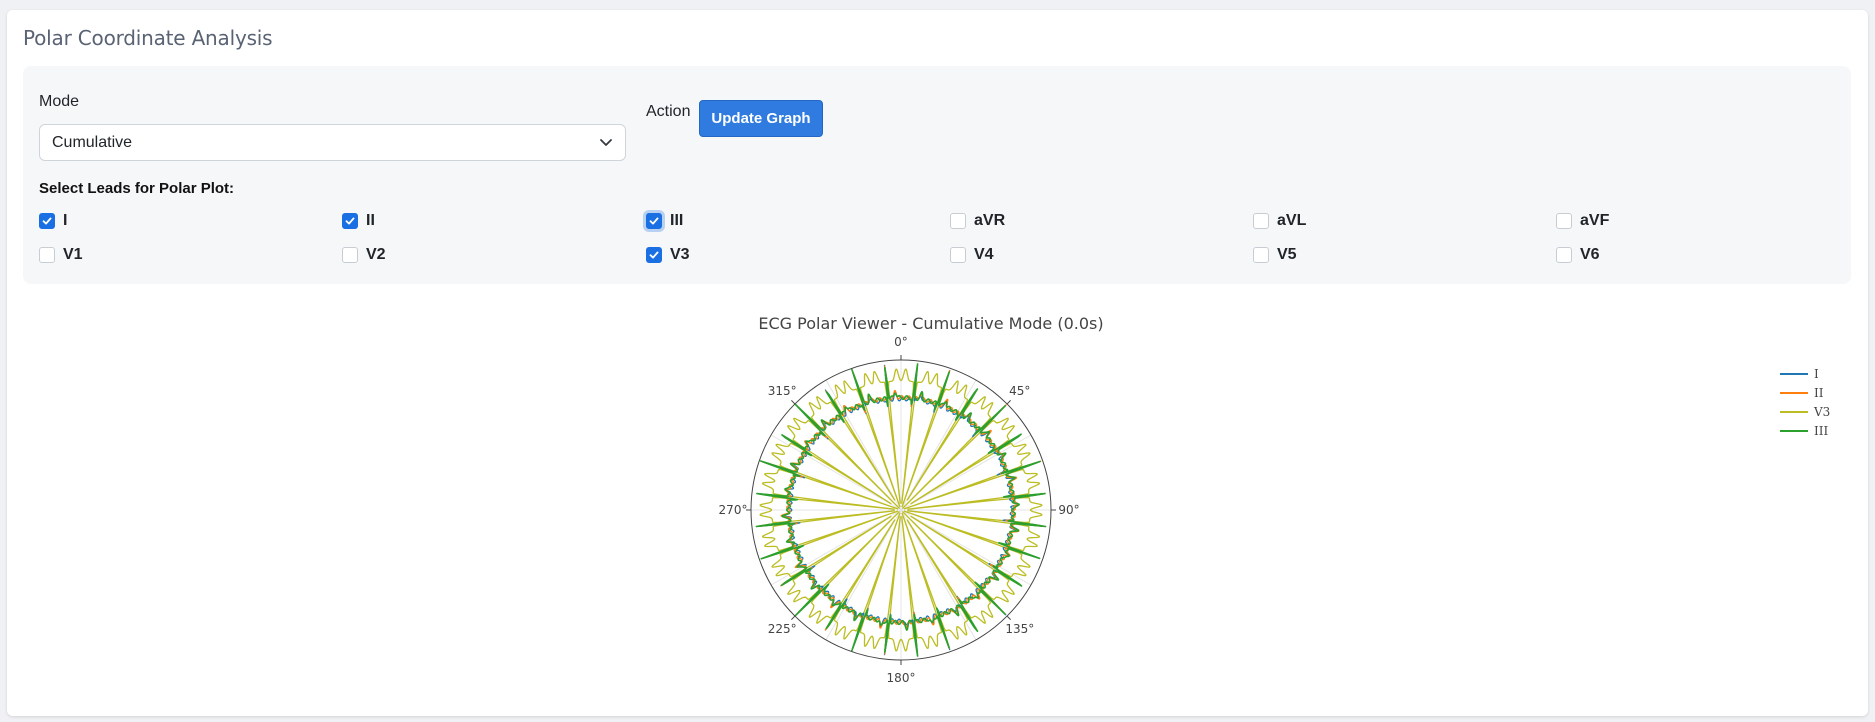  What do you see at coordinates (1821, 431) in the screenshot?
I see `legend-label-iii: III` at bounding box center [1821, 431].